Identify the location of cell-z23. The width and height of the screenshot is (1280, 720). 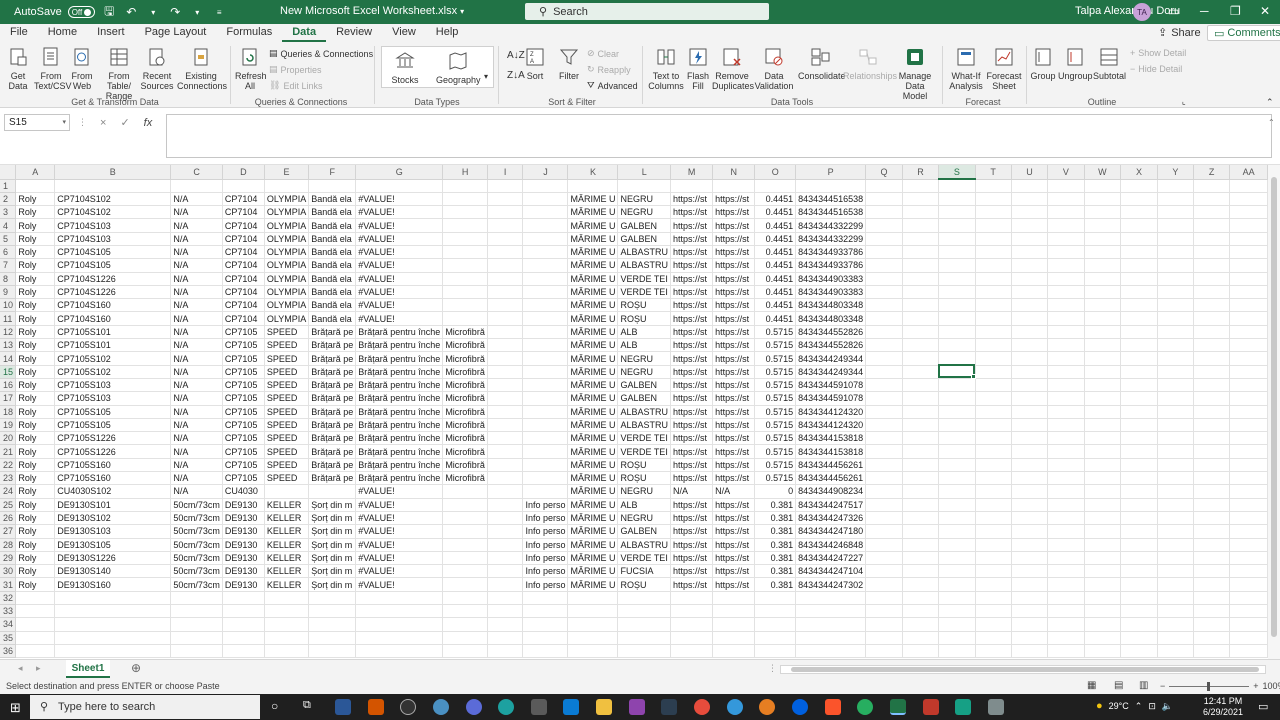
(1212, 478).